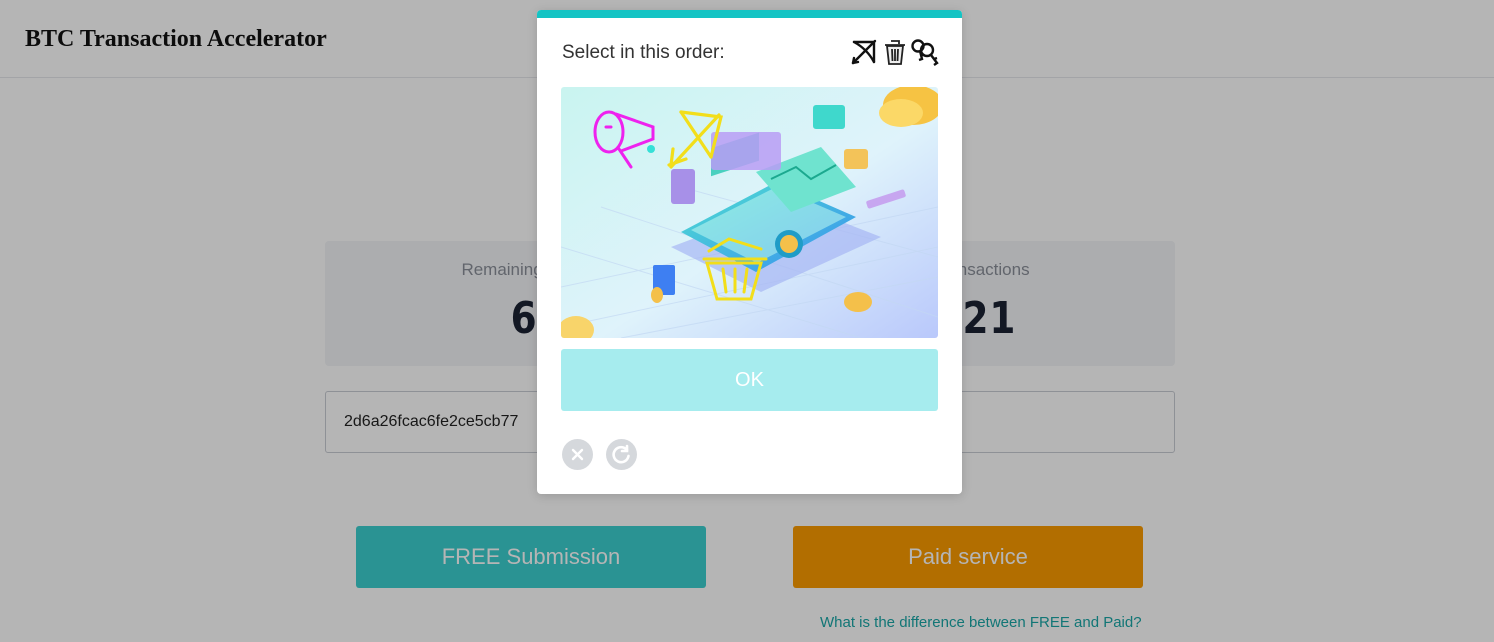 This screenshot has width=1494, height=642. Describe the element at coordinates (749, 14) in the screenshot. I see `modal-accent-bar` at that location.